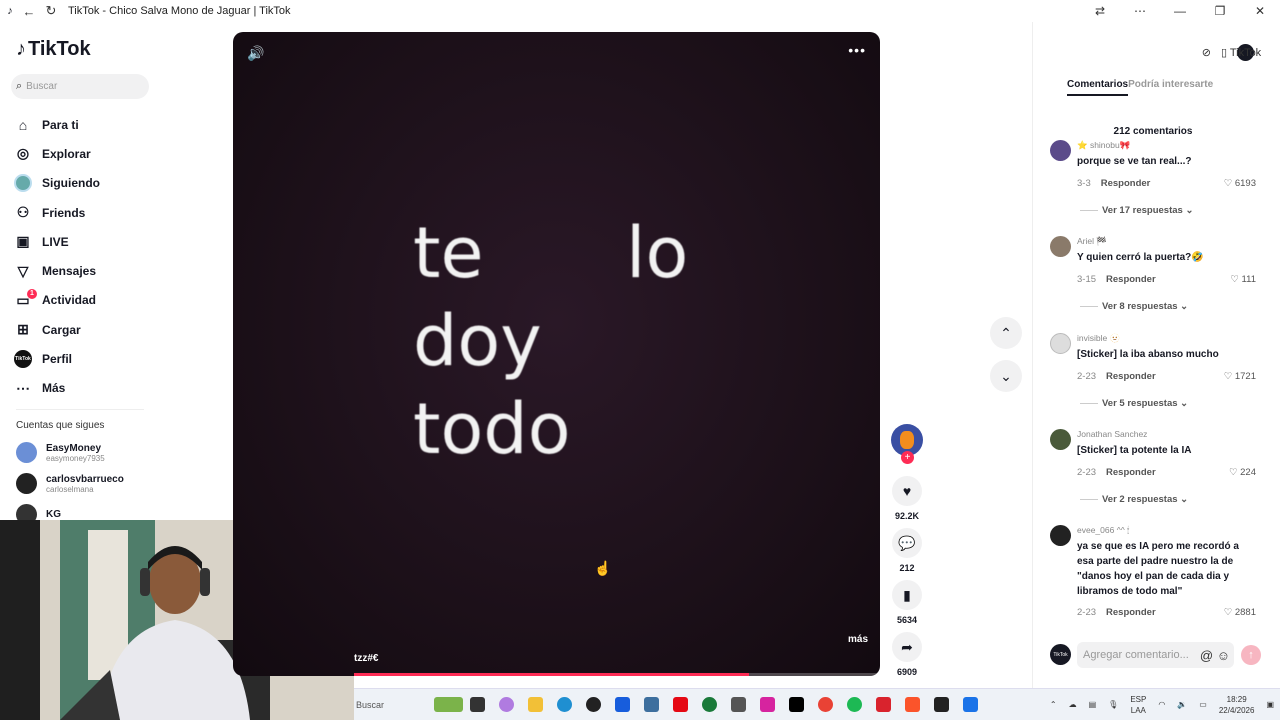  Describe the element at coordinates (1100, 11) in the screenshot. I see `translate-icon: ⇄` at that location.